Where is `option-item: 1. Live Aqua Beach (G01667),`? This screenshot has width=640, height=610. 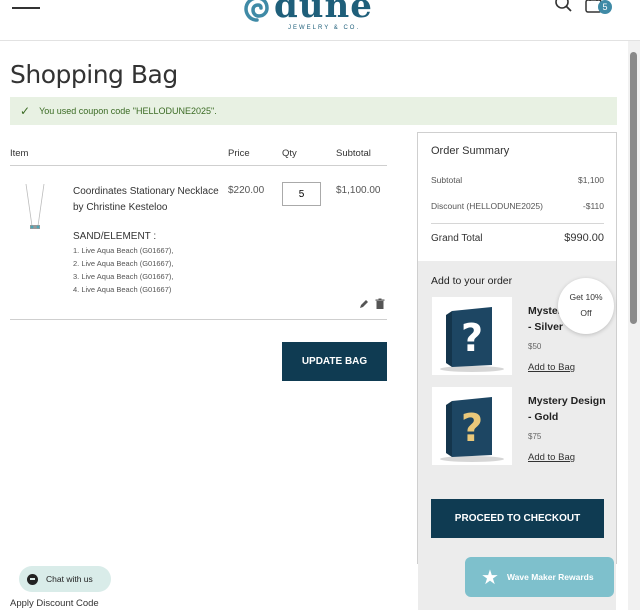
option-item: 1. Live Aqua Beach (G01667), is located at coordinates (123, 250).